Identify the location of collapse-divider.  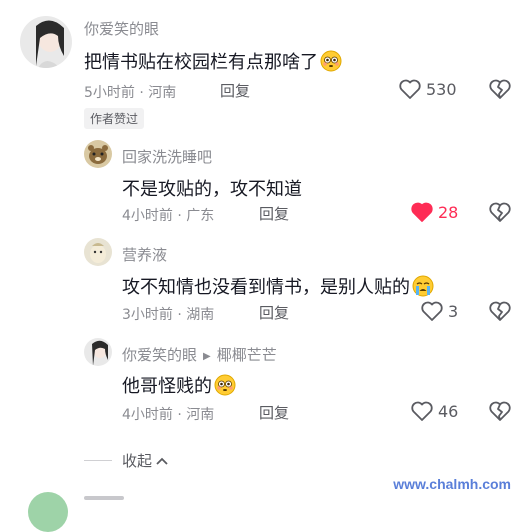
(98, 460).